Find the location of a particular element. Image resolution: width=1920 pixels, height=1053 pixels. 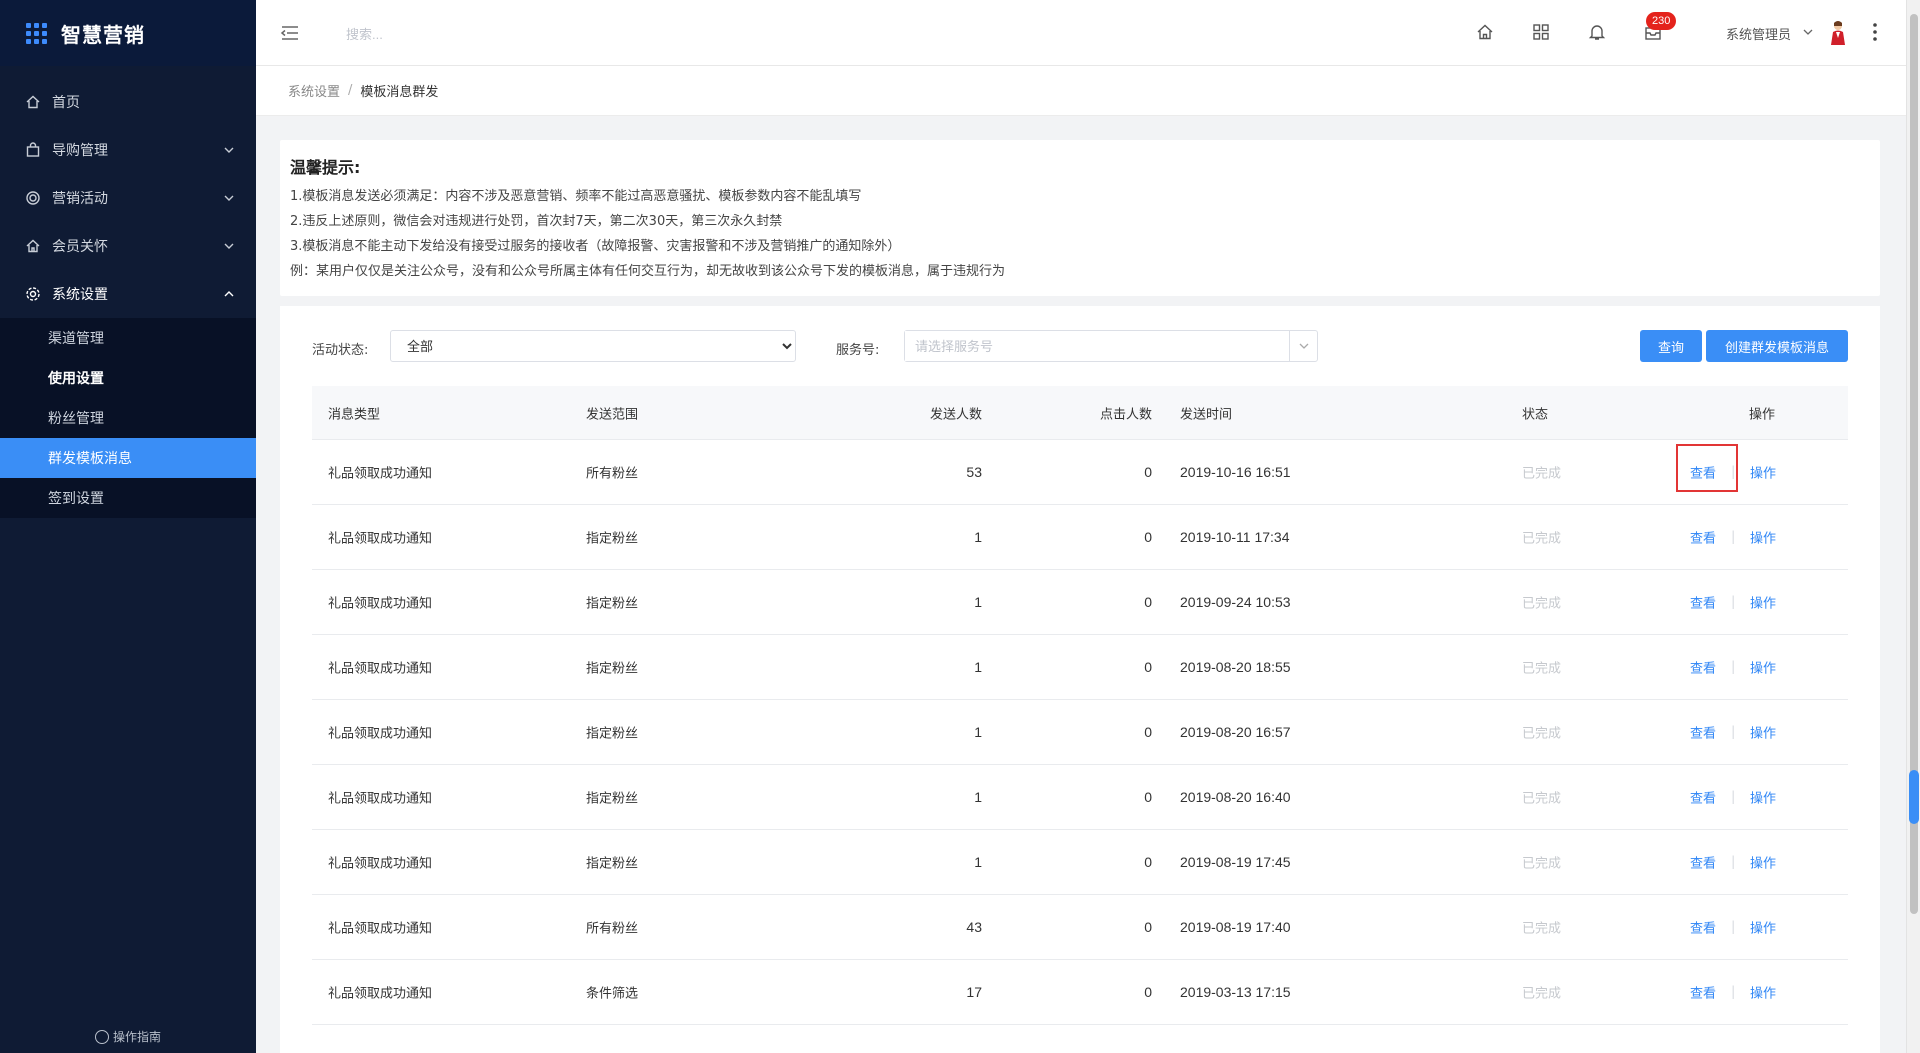

service-filter-label: 服务号: is located at coordinates (858, 350).